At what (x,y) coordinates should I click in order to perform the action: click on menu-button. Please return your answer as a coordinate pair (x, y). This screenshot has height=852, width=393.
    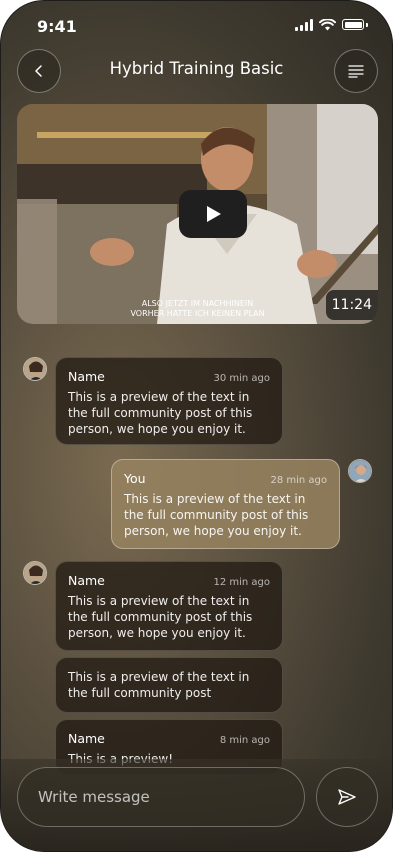
    Looking at the image, I should click on (356, 71).